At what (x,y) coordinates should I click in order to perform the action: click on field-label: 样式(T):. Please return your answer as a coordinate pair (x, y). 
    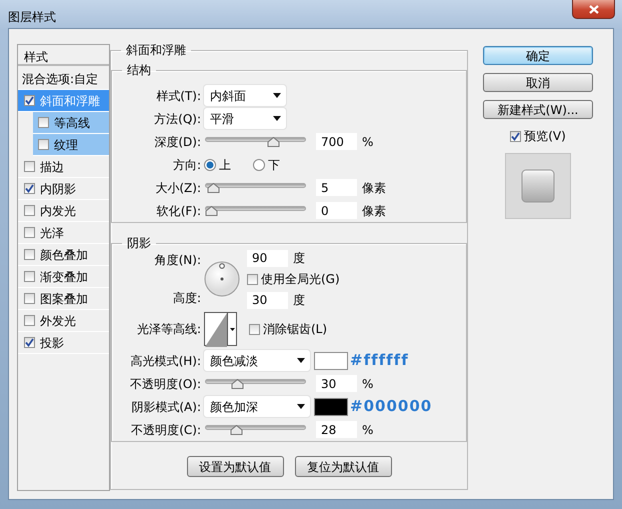
    Looking at the image, I should click on (178, 96).